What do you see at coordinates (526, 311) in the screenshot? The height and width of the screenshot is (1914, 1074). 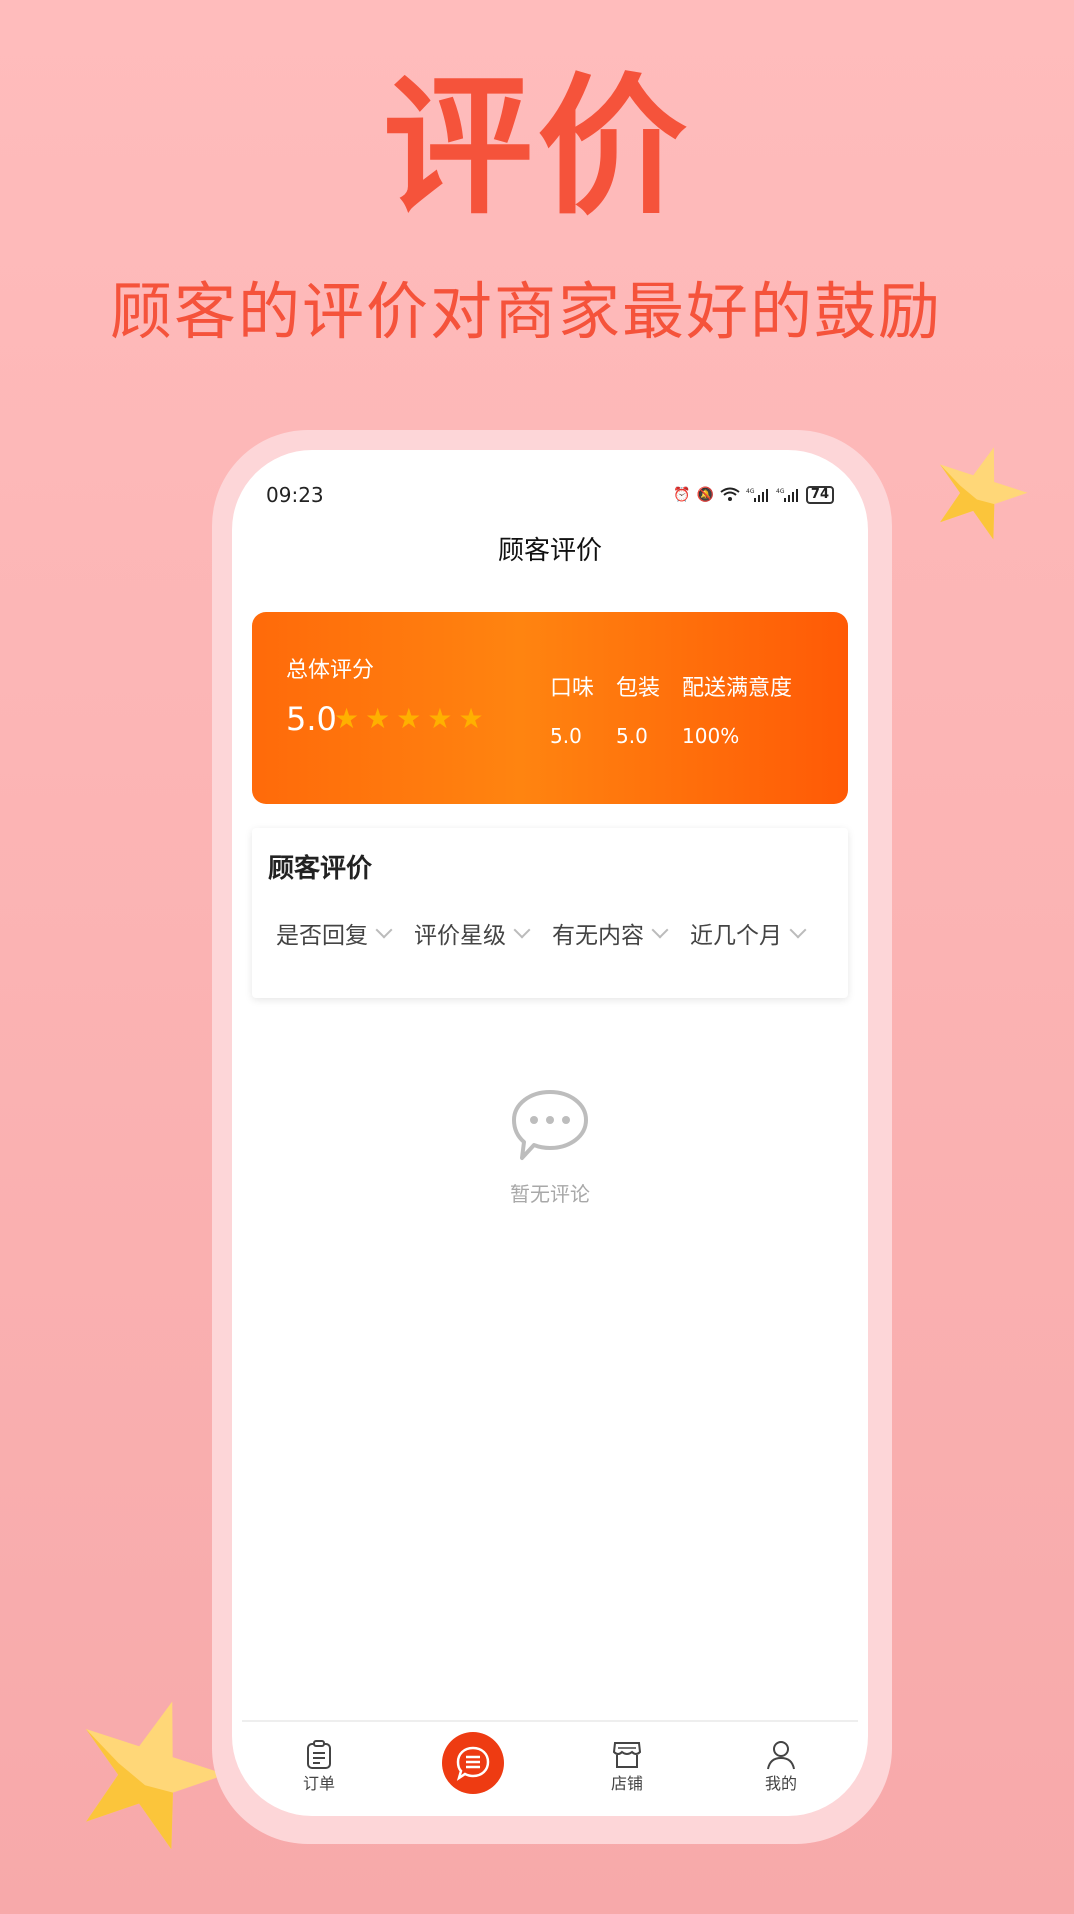 I see `hero-subtitle: 顾客的评价对商家最好的鼓励` at bounding box center [526, 311].